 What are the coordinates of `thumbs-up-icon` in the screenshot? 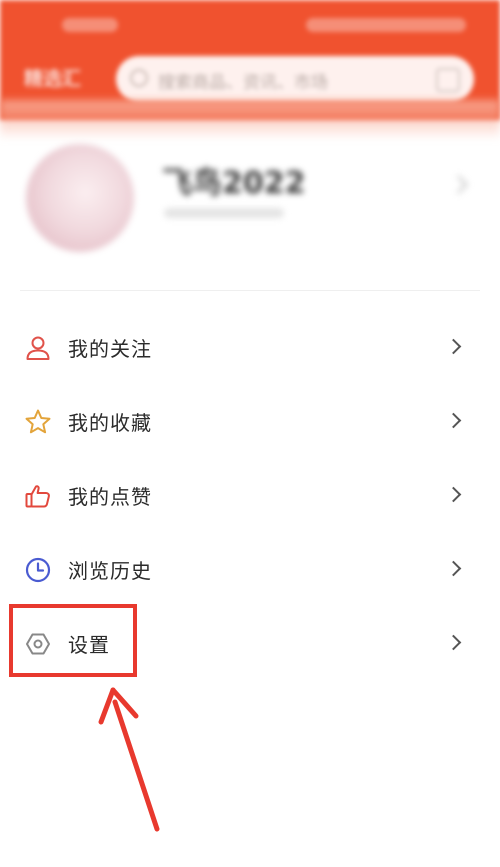 It's located at (37, 496).